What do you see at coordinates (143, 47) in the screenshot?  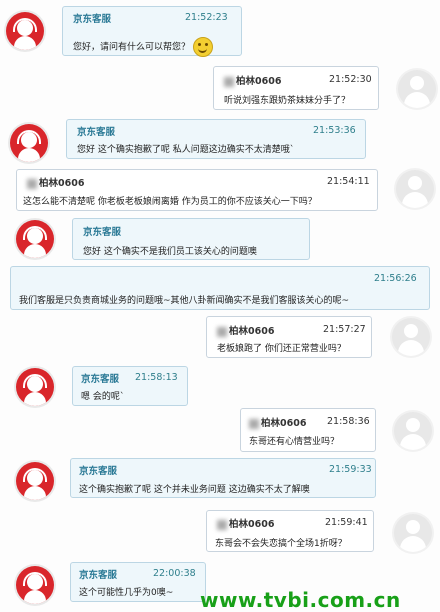 I see `message-text: 您好，请问有什么可以帮您？` at bounding box center [143, 47].